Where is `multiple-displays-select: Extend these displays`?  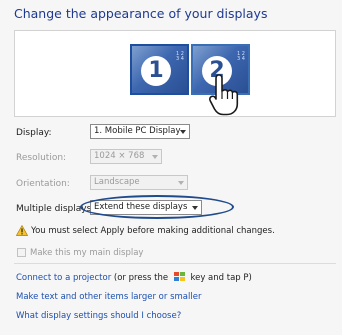
multiple-displays-select: Extend these displays is located at coordinates (146, 207).